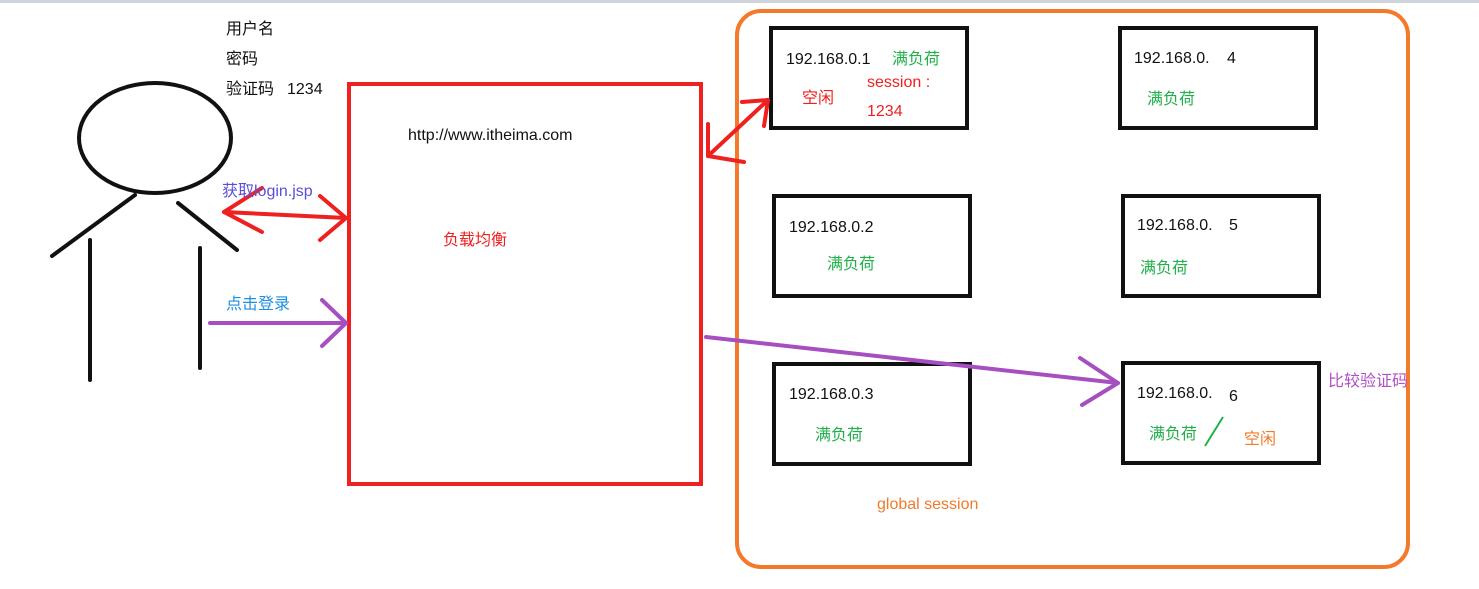  Describe the element at coordinates (1368, 381) in the screenshot. I see `compare-captcha-label: 比较验证码` at that location.